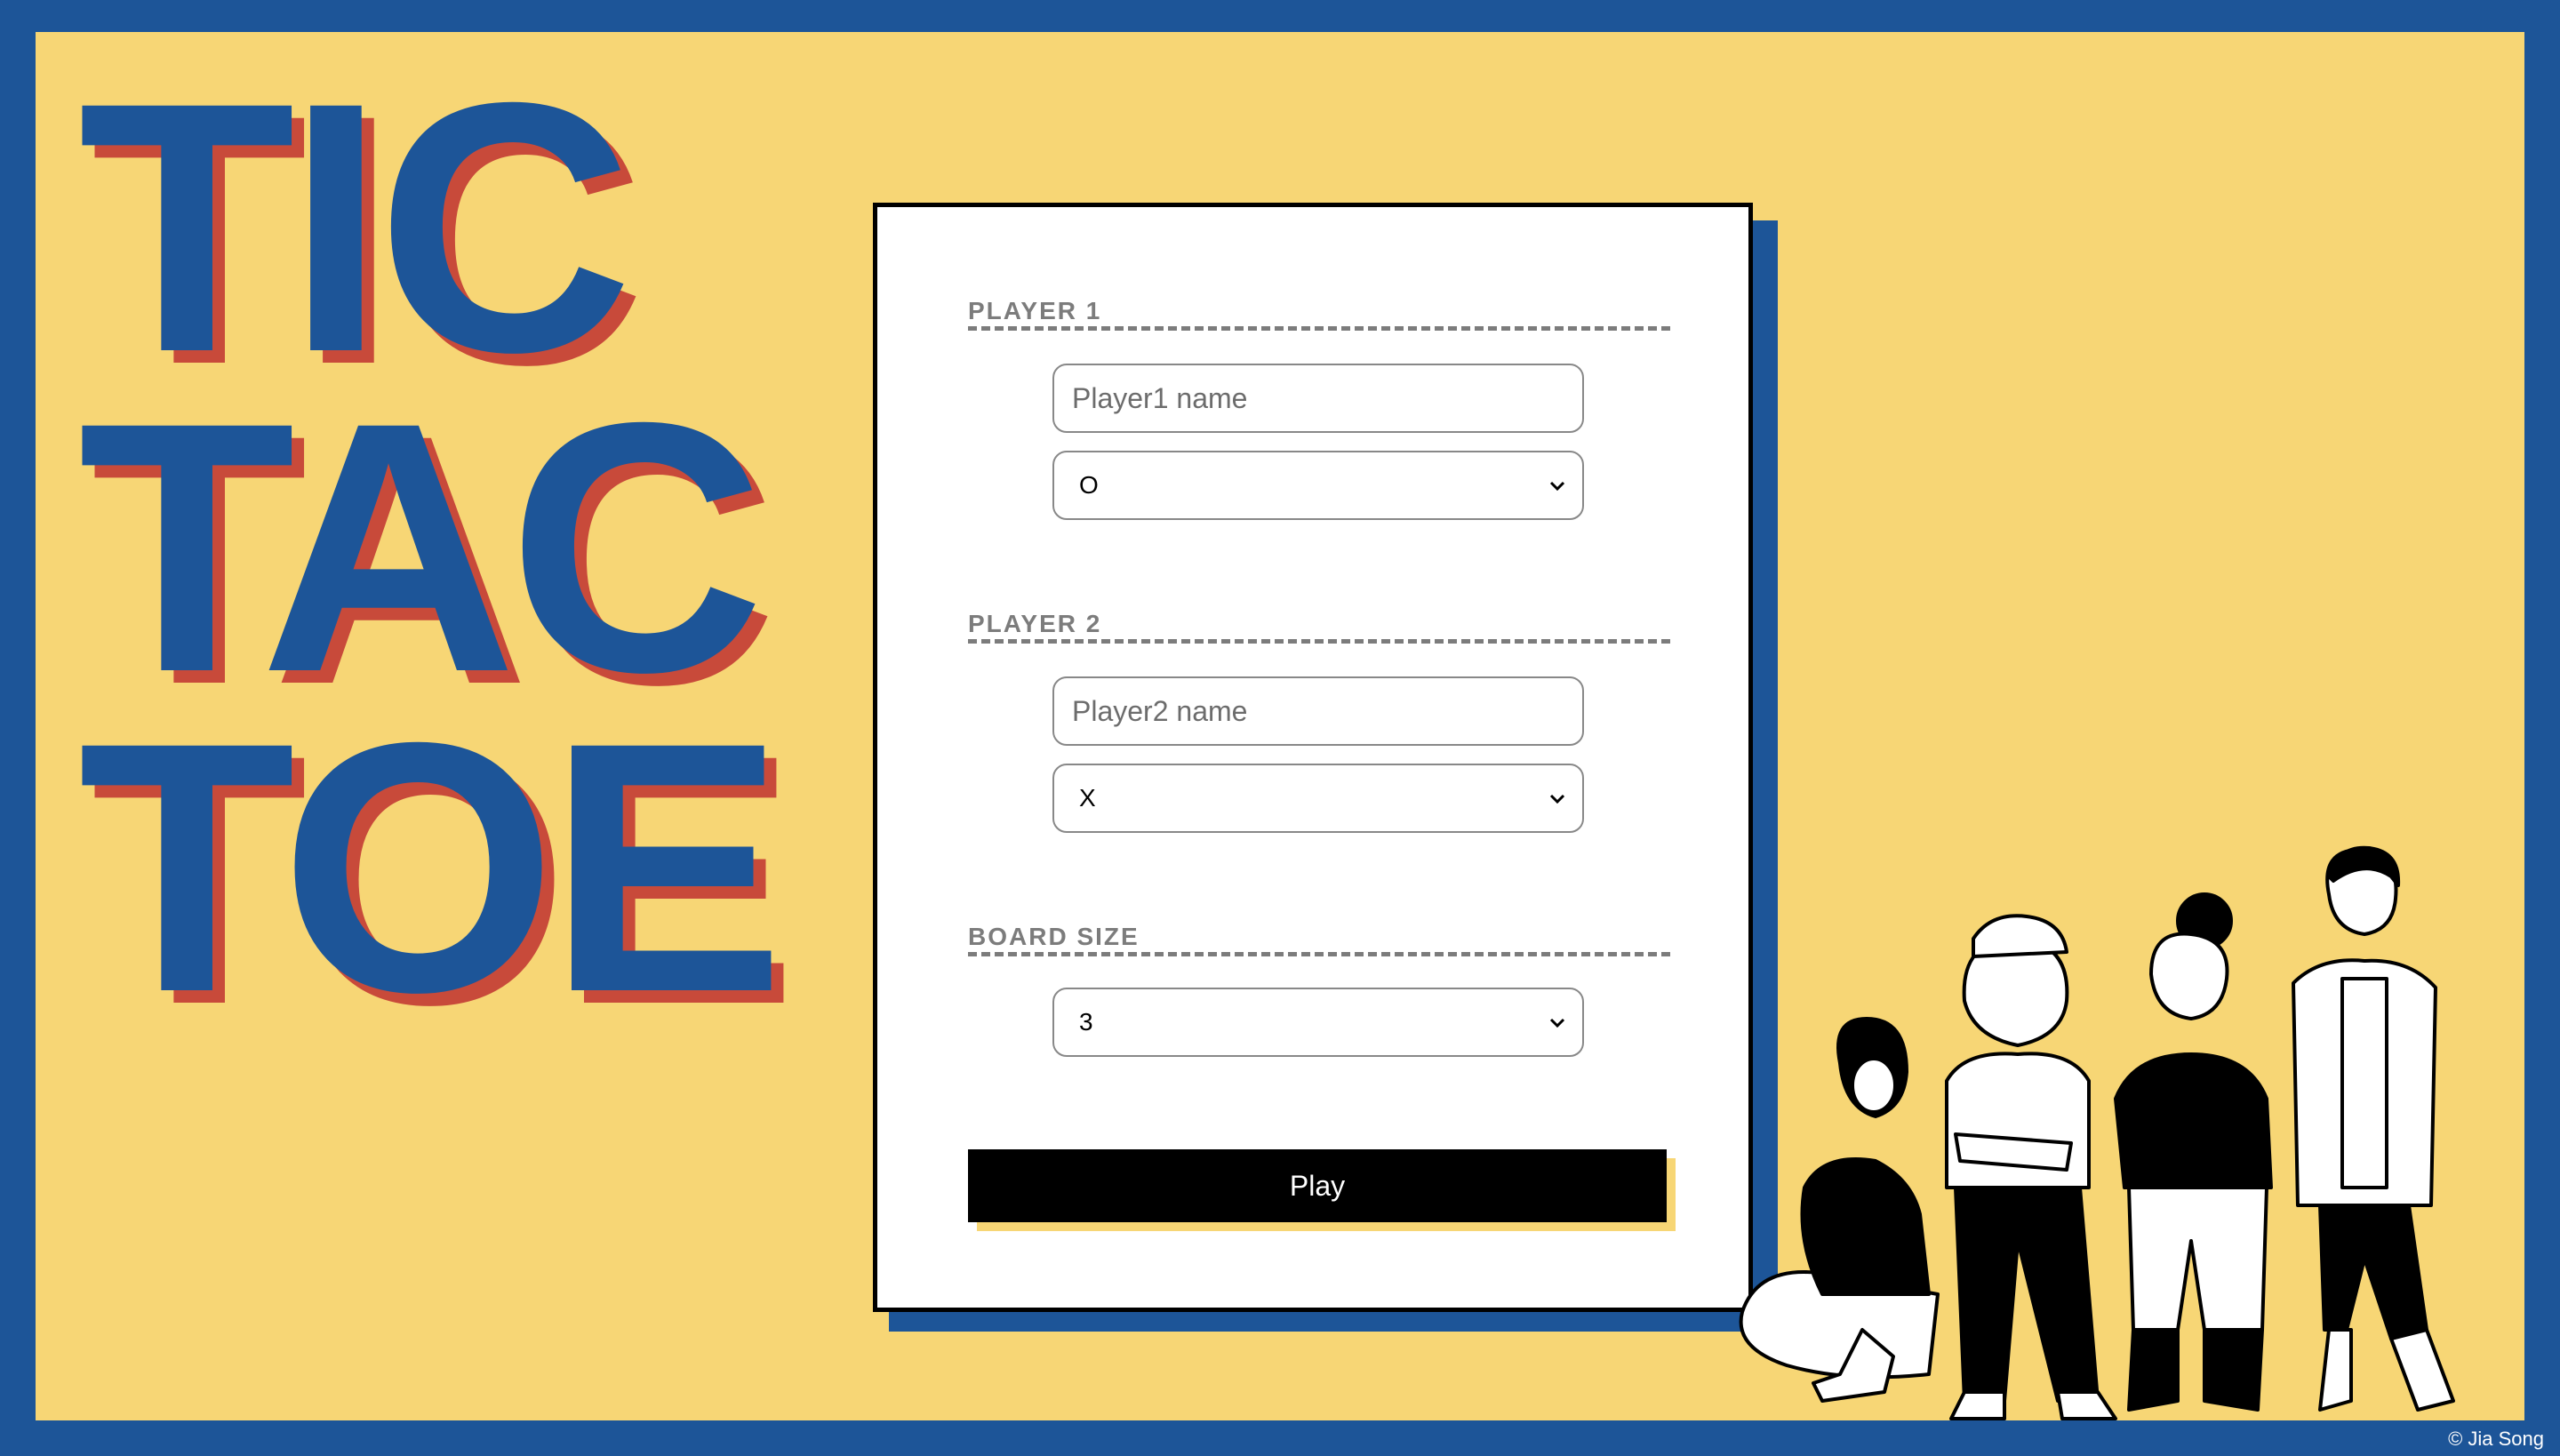  What do you see at coordinates (431, 867) in the screenshot?
I see `title-line-toe: TOE` at bounding box center [431, 867].